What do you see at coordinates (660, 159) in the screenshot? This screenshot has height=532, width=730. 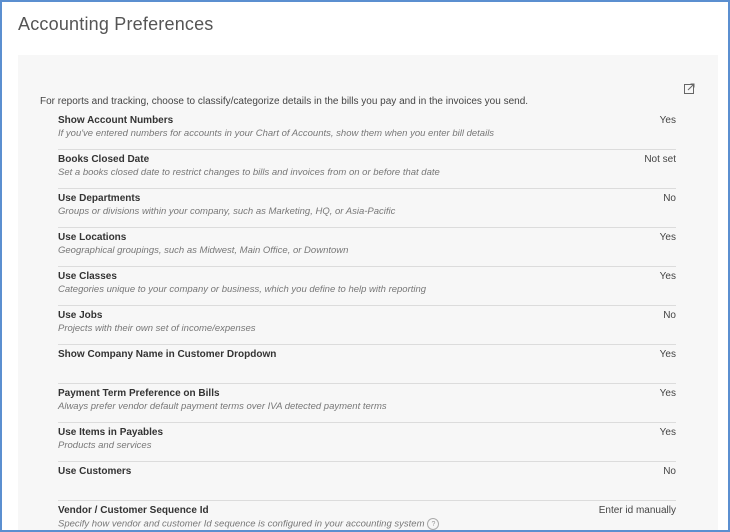 I see `pref-value: Not set` at bounding box center [660, 159].